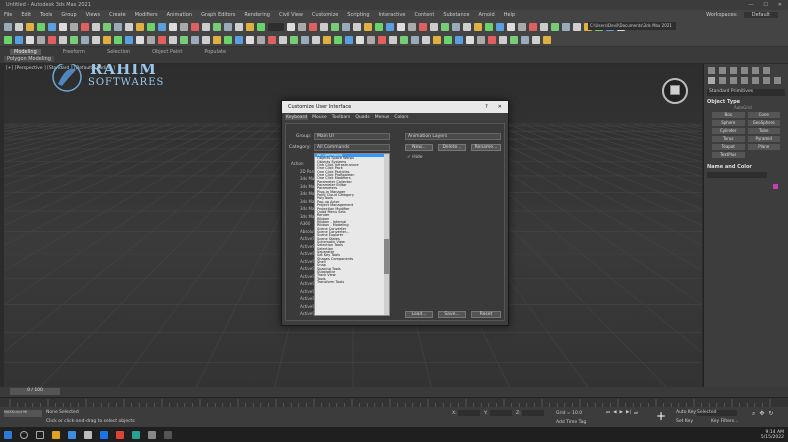 The height and width of the screenshot is (442, 788). Describe the element at coordinates (74, 52) in the screenshot. I see `ribbon-tab: Freeform` at that location.